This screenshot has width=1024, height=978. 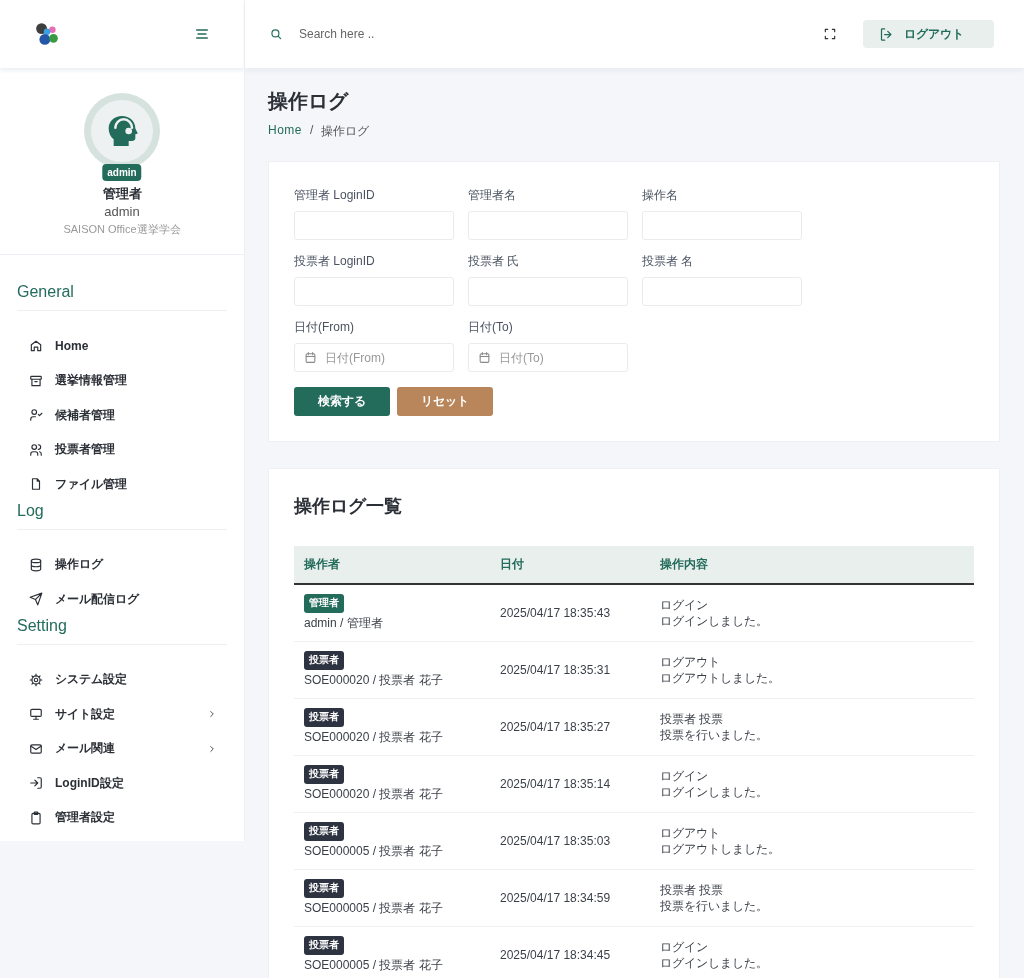 What do you see at coordinates (122, 630) in the screenshot?
I see `section-heading: Setting` at bounding box center [122, 630].